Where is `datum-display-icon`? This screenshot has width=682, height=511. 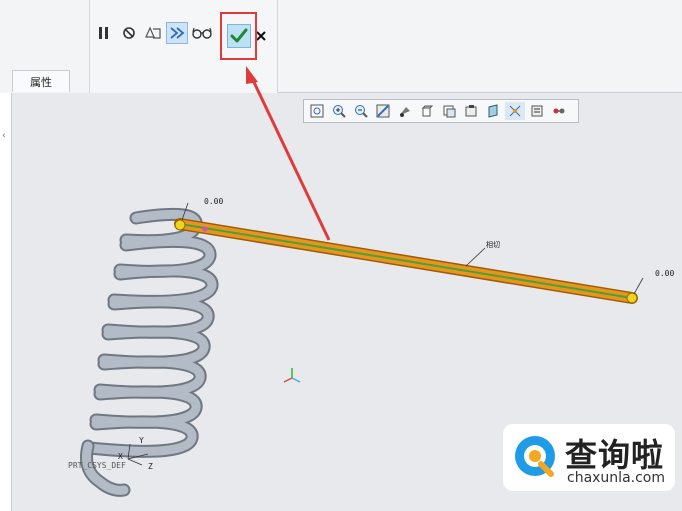 datum-display-icon is located at coordinates (515, 111).